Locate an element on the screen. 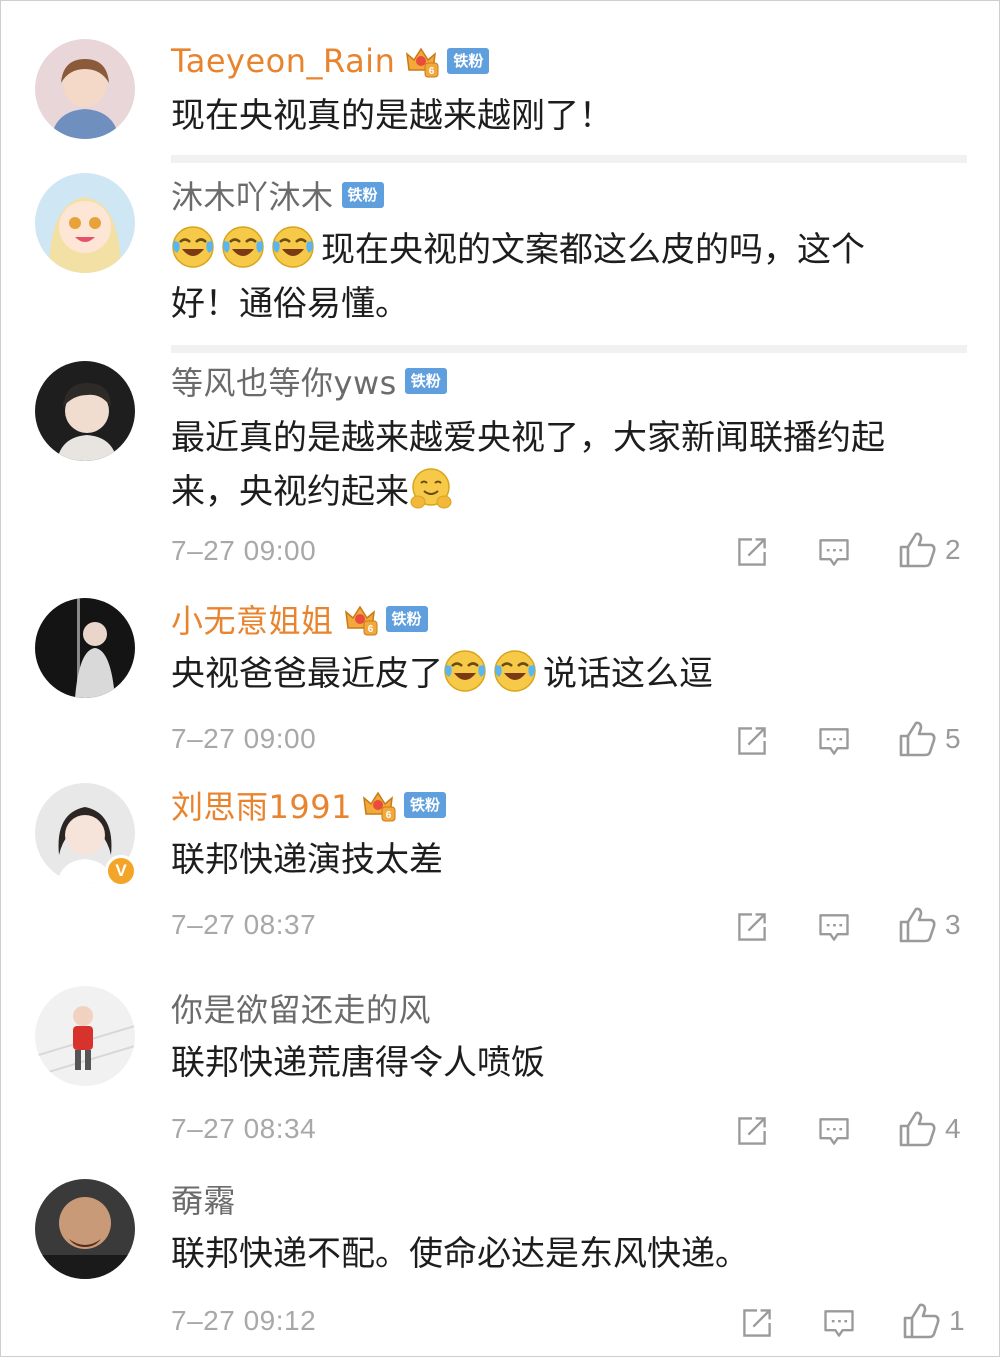 This screenshot has height=1357, width=1000. comment-header: Taeyeon_Rain 铁粉 is located at coordinates (330, 61).